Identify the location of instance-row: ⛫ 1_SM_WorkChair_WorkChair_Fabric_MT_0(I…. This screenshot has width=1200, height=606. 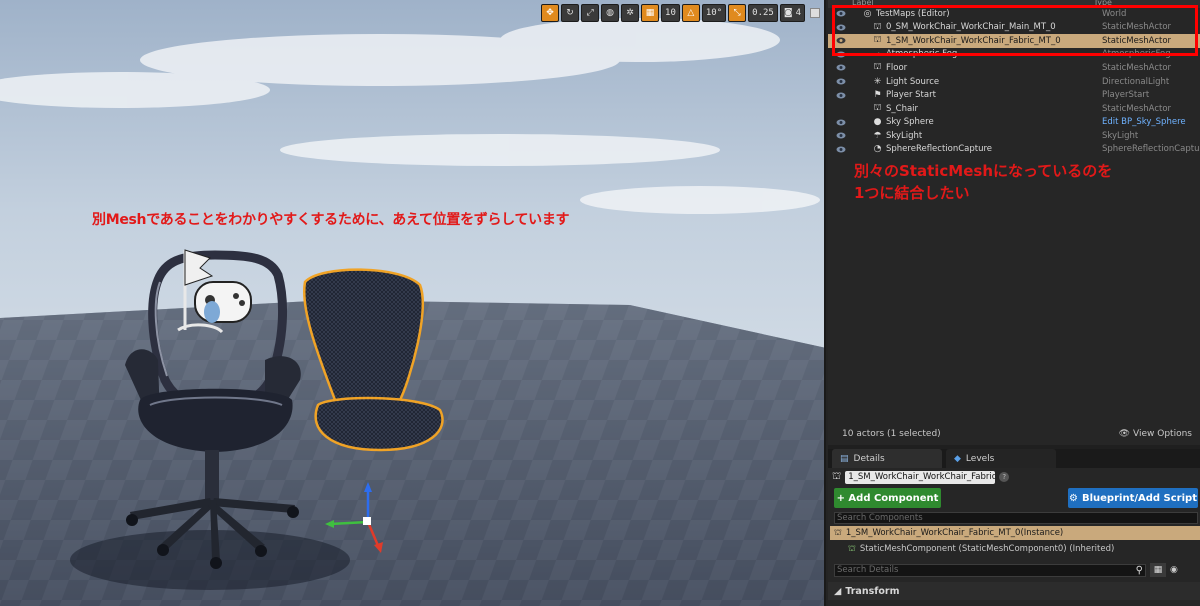
(1015, 533).